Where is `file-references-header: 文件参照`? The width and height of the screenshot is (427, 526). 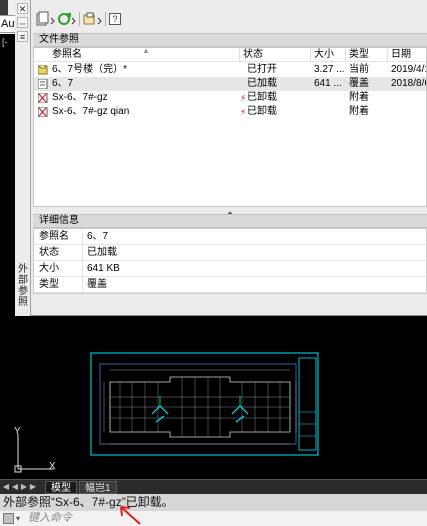 file-references-header: 文件参照 is located at coordinates (230, 40).